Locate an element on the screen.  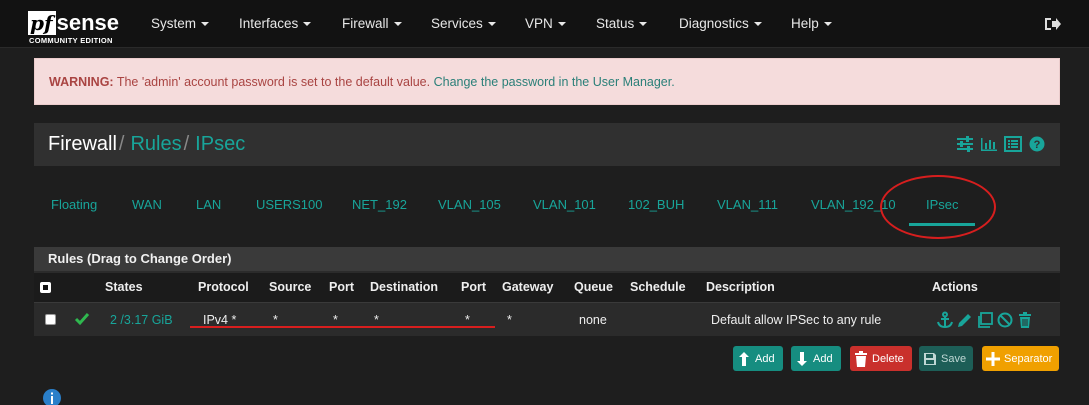
tab-lan: LAN is located at coordinates (208, 204).